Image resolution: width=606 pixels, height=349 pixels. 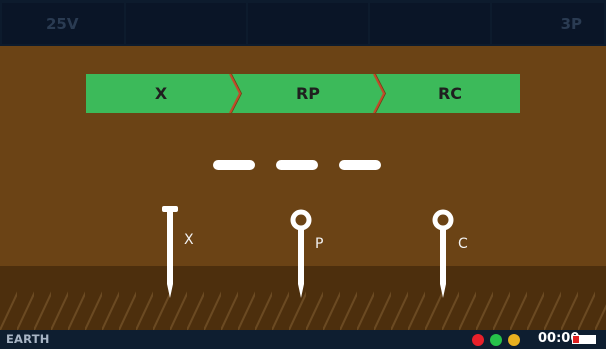 I want to click on stake-label-x: X, so click(x=189, y=240).